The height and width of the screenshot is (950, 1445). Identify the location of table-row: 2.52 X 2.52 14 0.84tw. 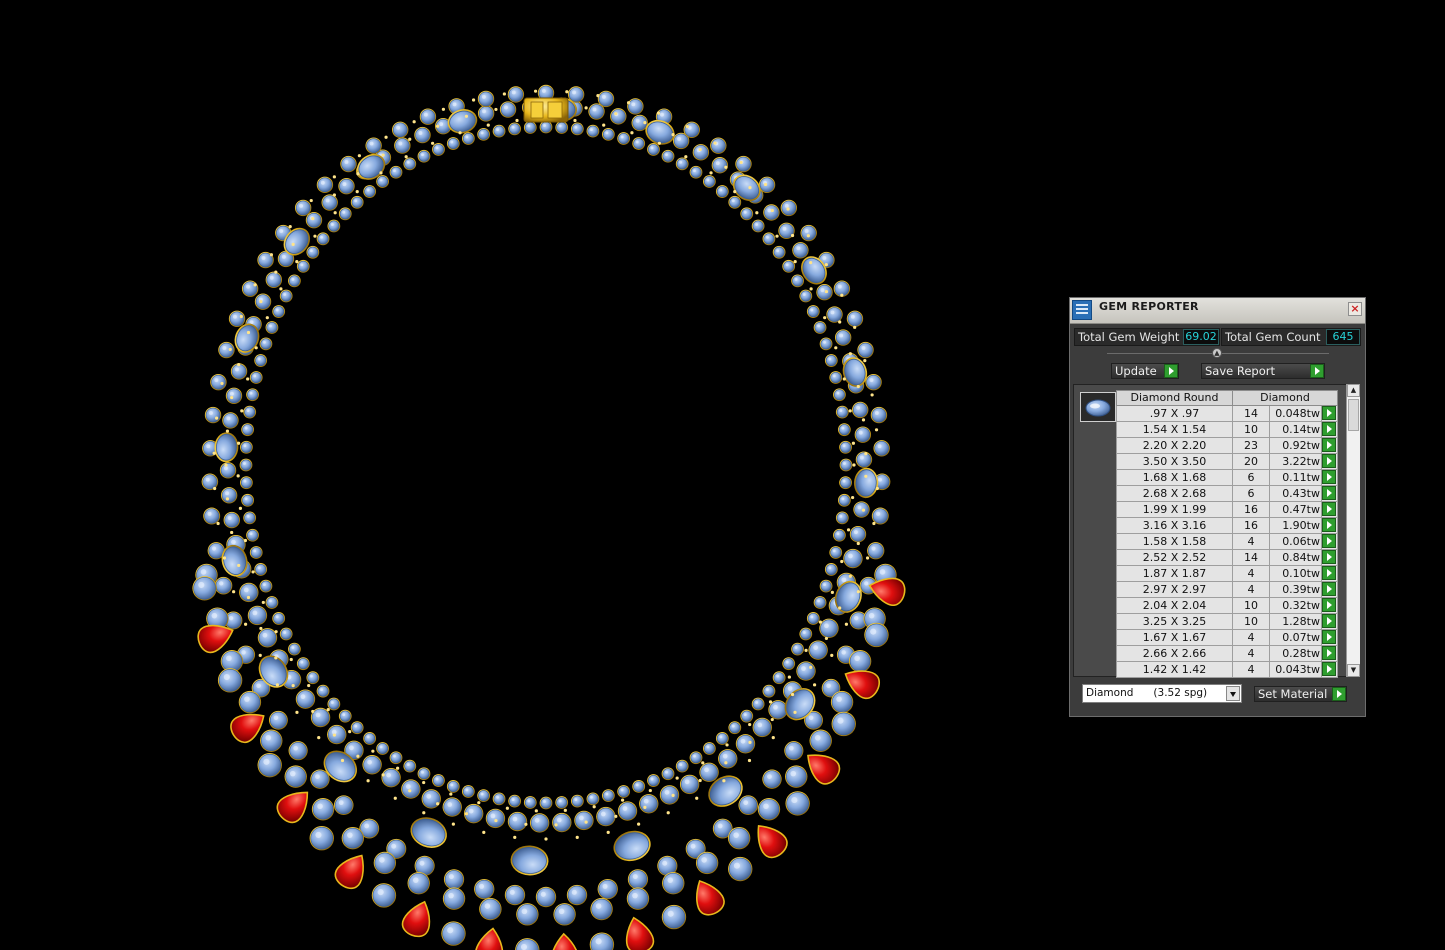
(1227, 557).